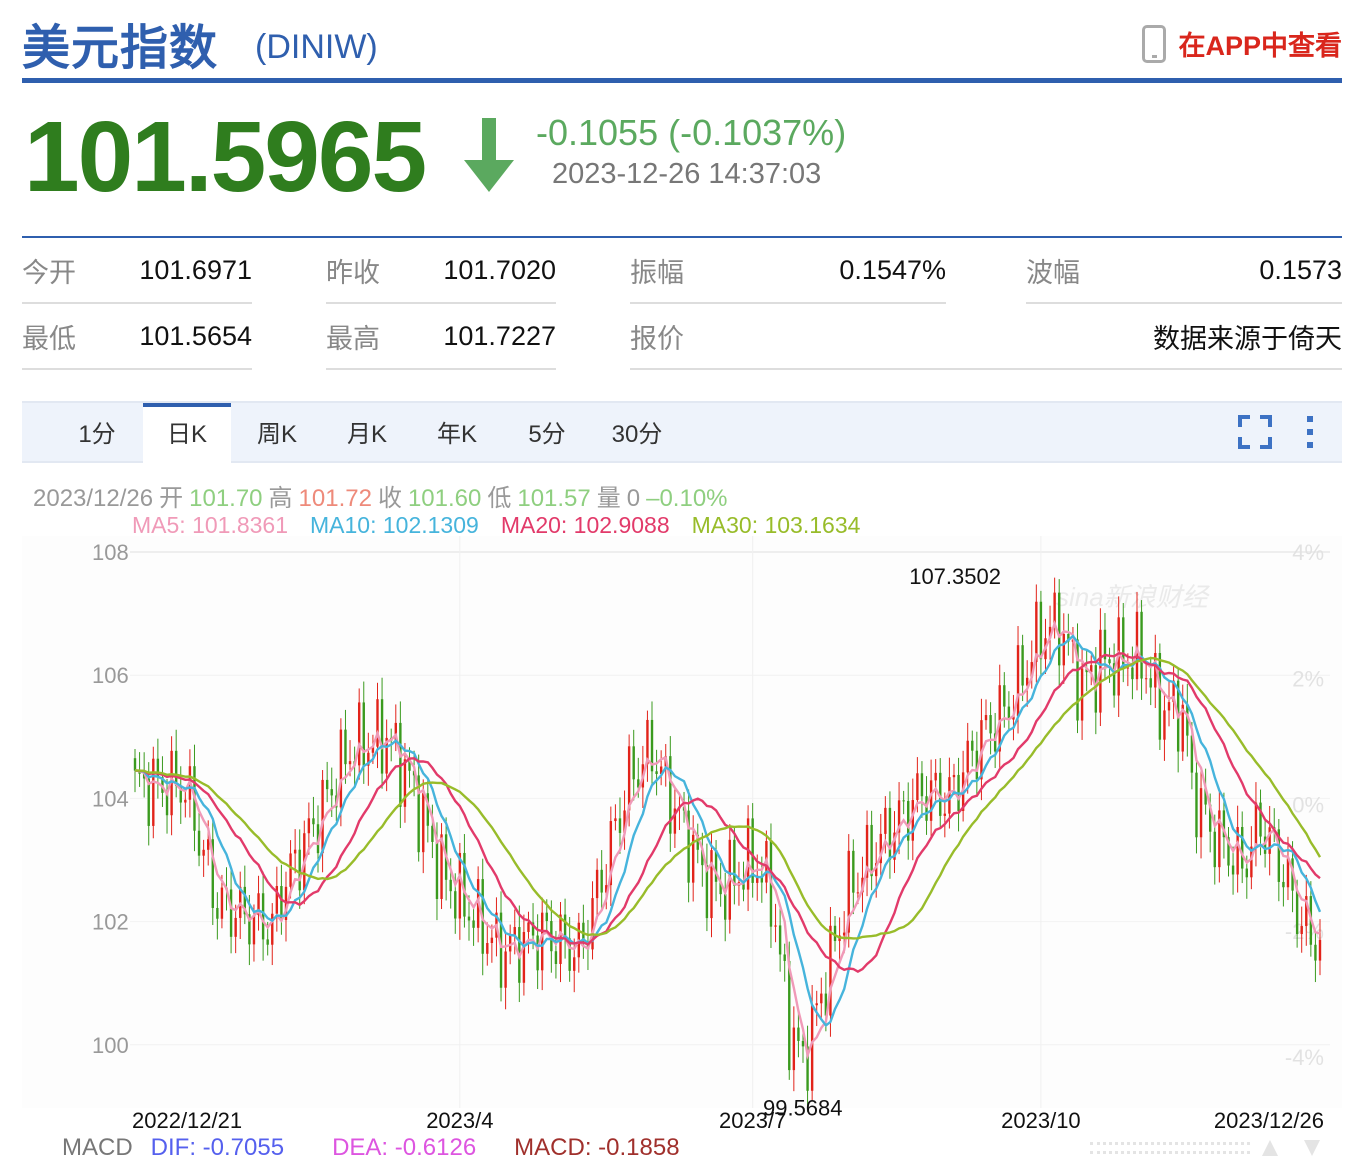 This screenshot has height=1162, width=1362. Describe the element at coordinates (225, 157) in the screenshot. I see `current-price: 101.5965` at that location.